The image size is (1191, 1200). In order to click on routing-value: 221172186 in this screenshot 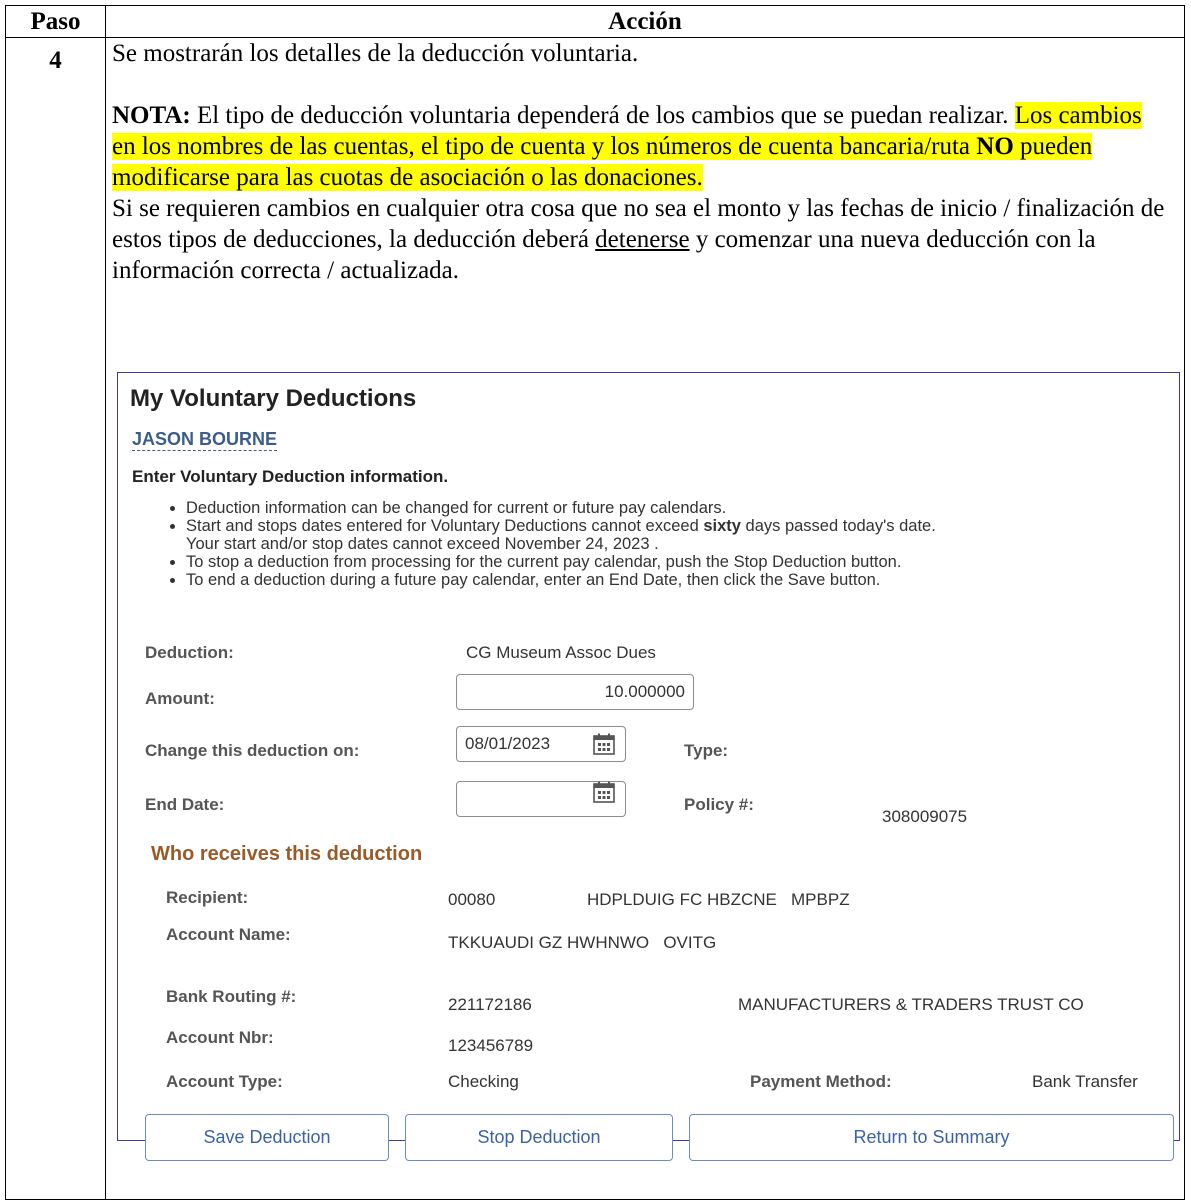, I will do `click(490, 1004)`.